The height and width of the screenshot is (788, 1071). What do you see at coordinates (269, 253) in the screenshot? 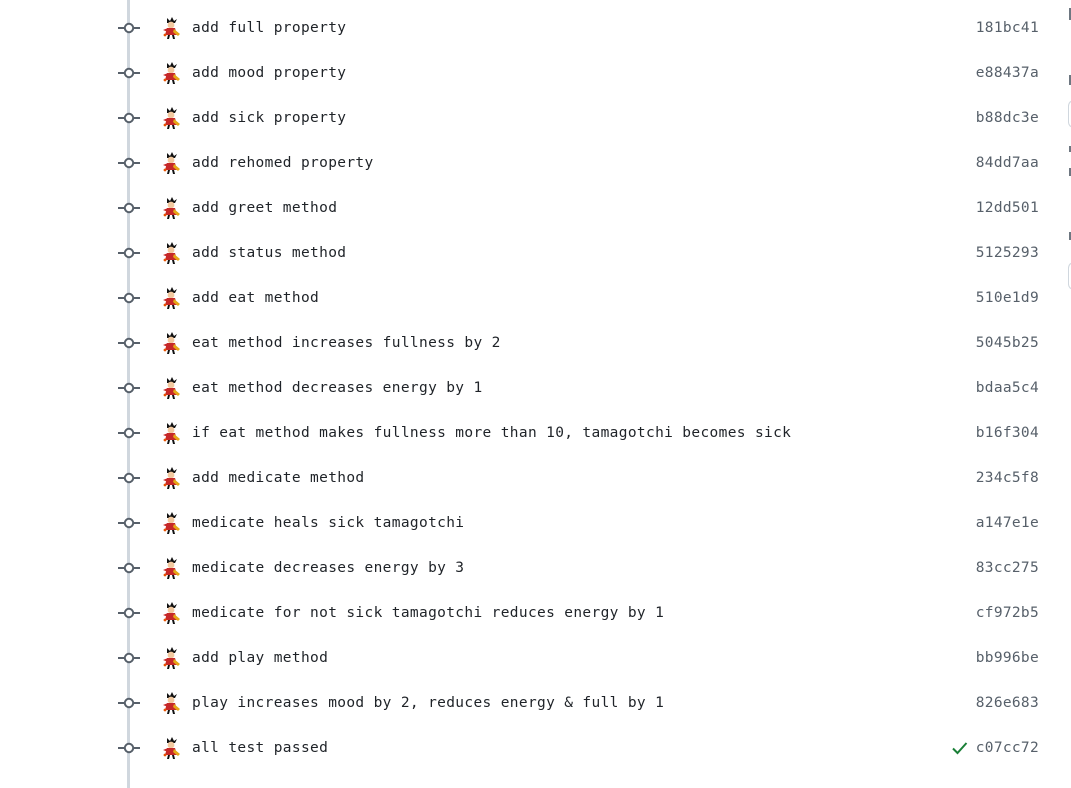
I see `commit-message-link: add status method` at bounding box center [269, 253].